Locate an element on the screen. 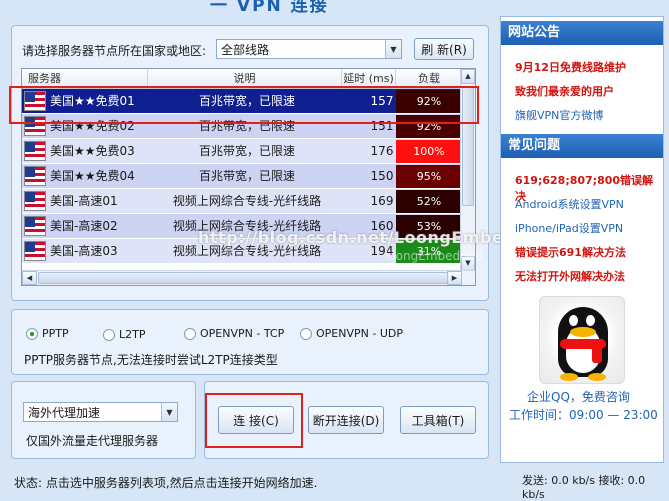 The height and width of the screenshot is (501, 669). faq-link: 错误提示691解决方法 is located at coordinates (570, 252).